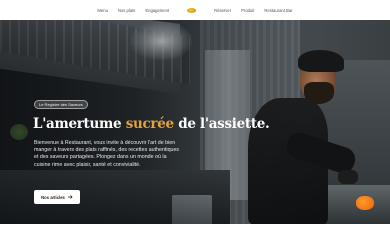  I want to click on cta-label: Nos articles, so click(53, 197).